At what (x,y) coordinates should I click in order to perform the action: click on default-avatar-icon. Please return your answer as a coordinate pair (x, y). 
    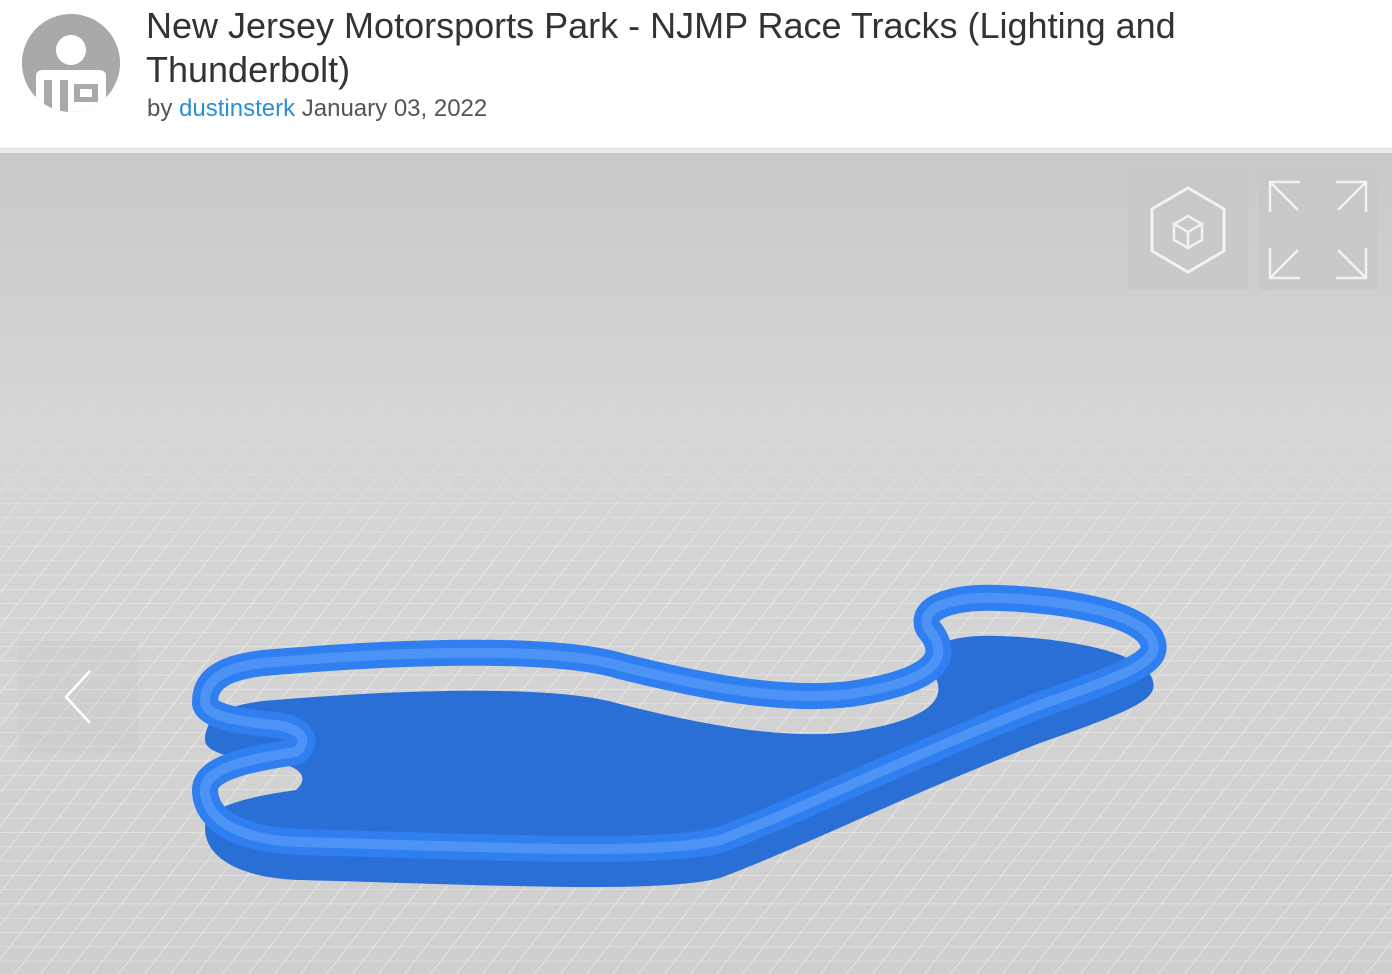
    Looking at the image, I should click on (71, 63).